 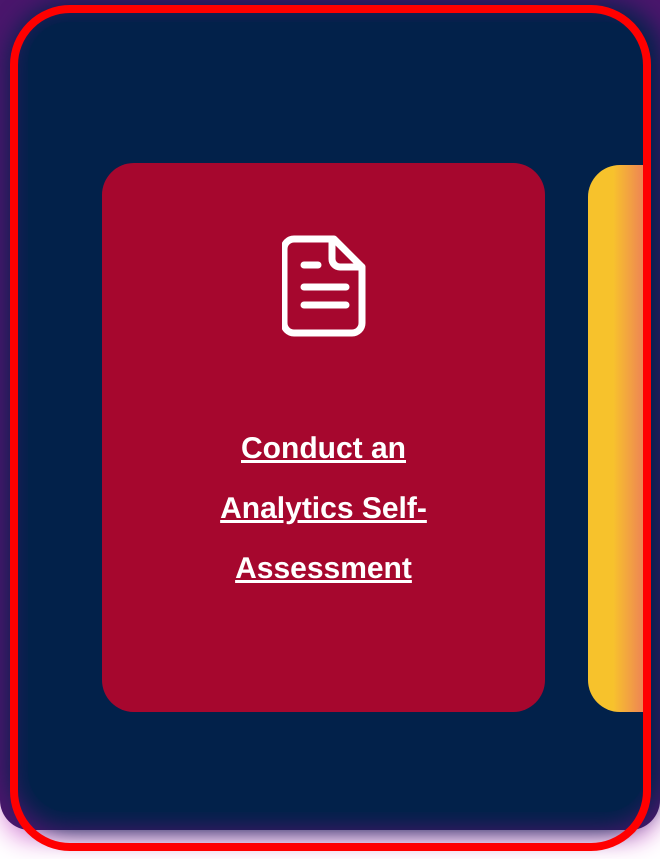 What do you see at coordinates (324, 286) in the screenshot?
I see `document-icon` at bounding box center [324, 286].